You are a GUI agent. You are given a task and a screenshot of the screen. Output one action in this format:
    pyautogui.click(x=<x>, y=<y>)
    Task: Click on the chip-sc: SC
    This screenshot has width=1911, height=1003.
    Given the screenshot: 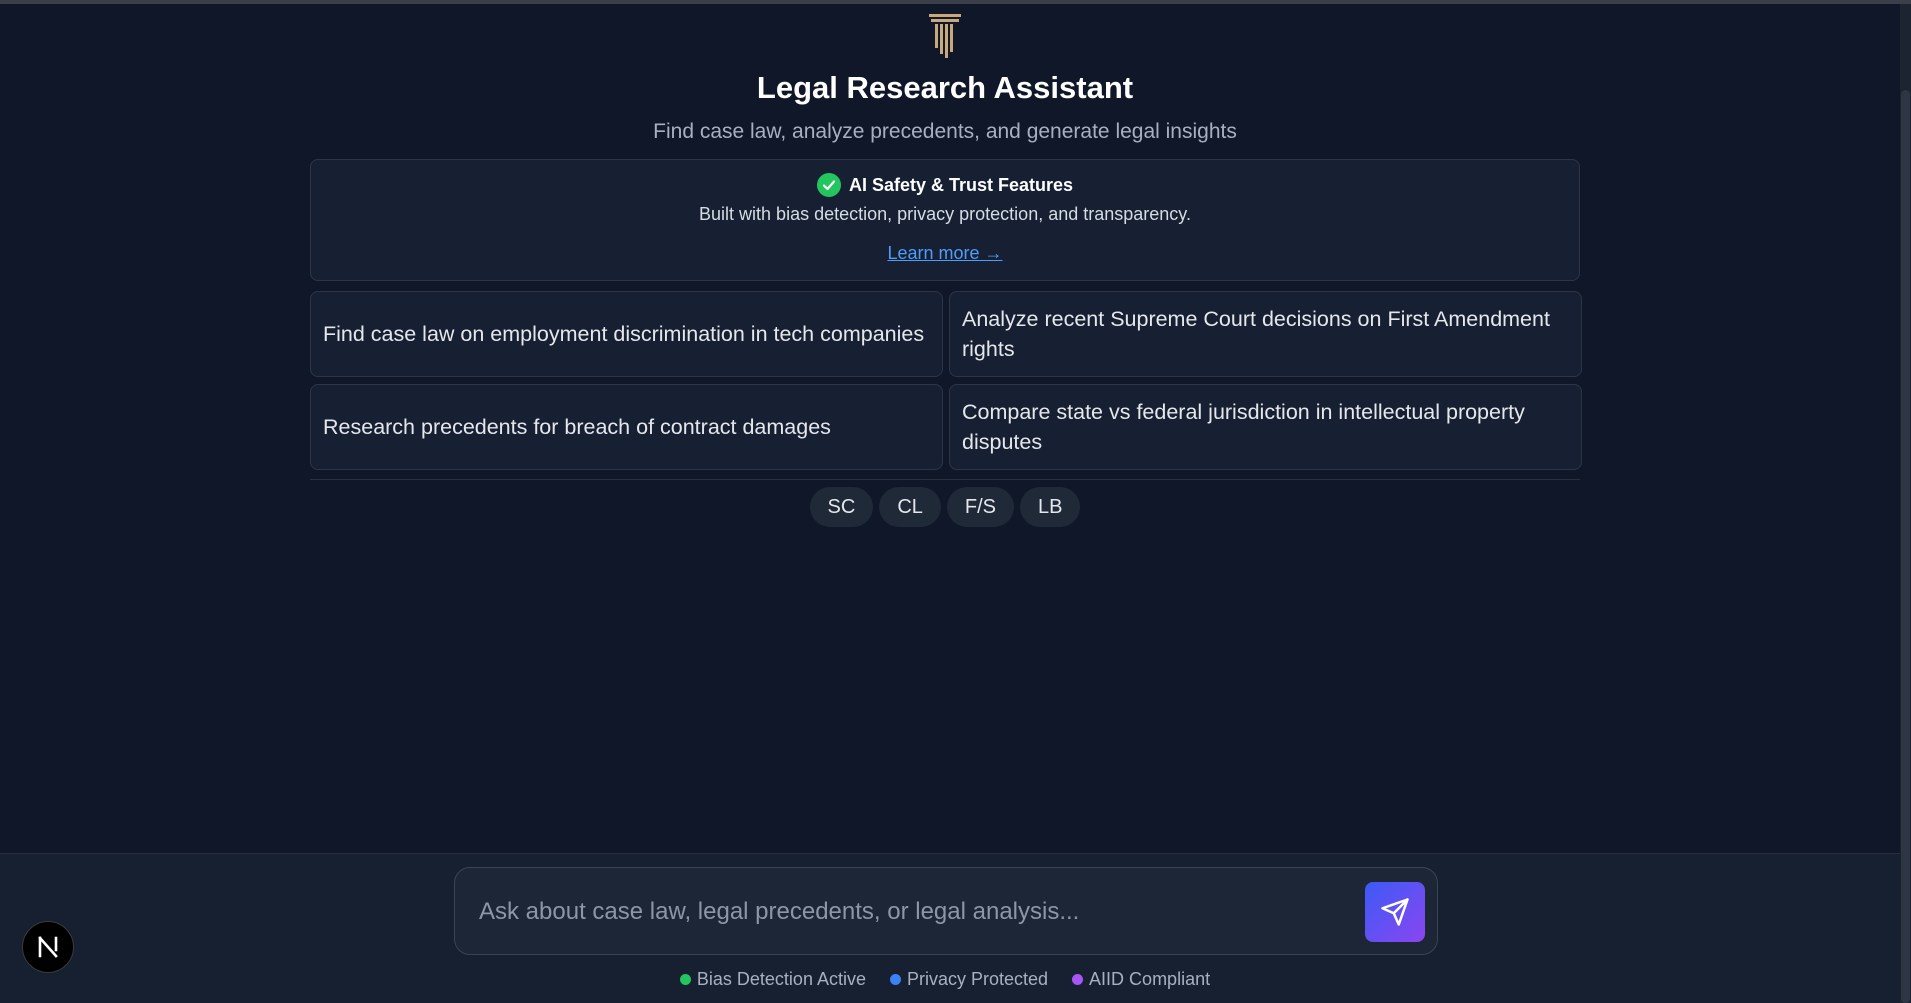 What is the action you would take?
    pyautogui.click(x=841, y=507)
    